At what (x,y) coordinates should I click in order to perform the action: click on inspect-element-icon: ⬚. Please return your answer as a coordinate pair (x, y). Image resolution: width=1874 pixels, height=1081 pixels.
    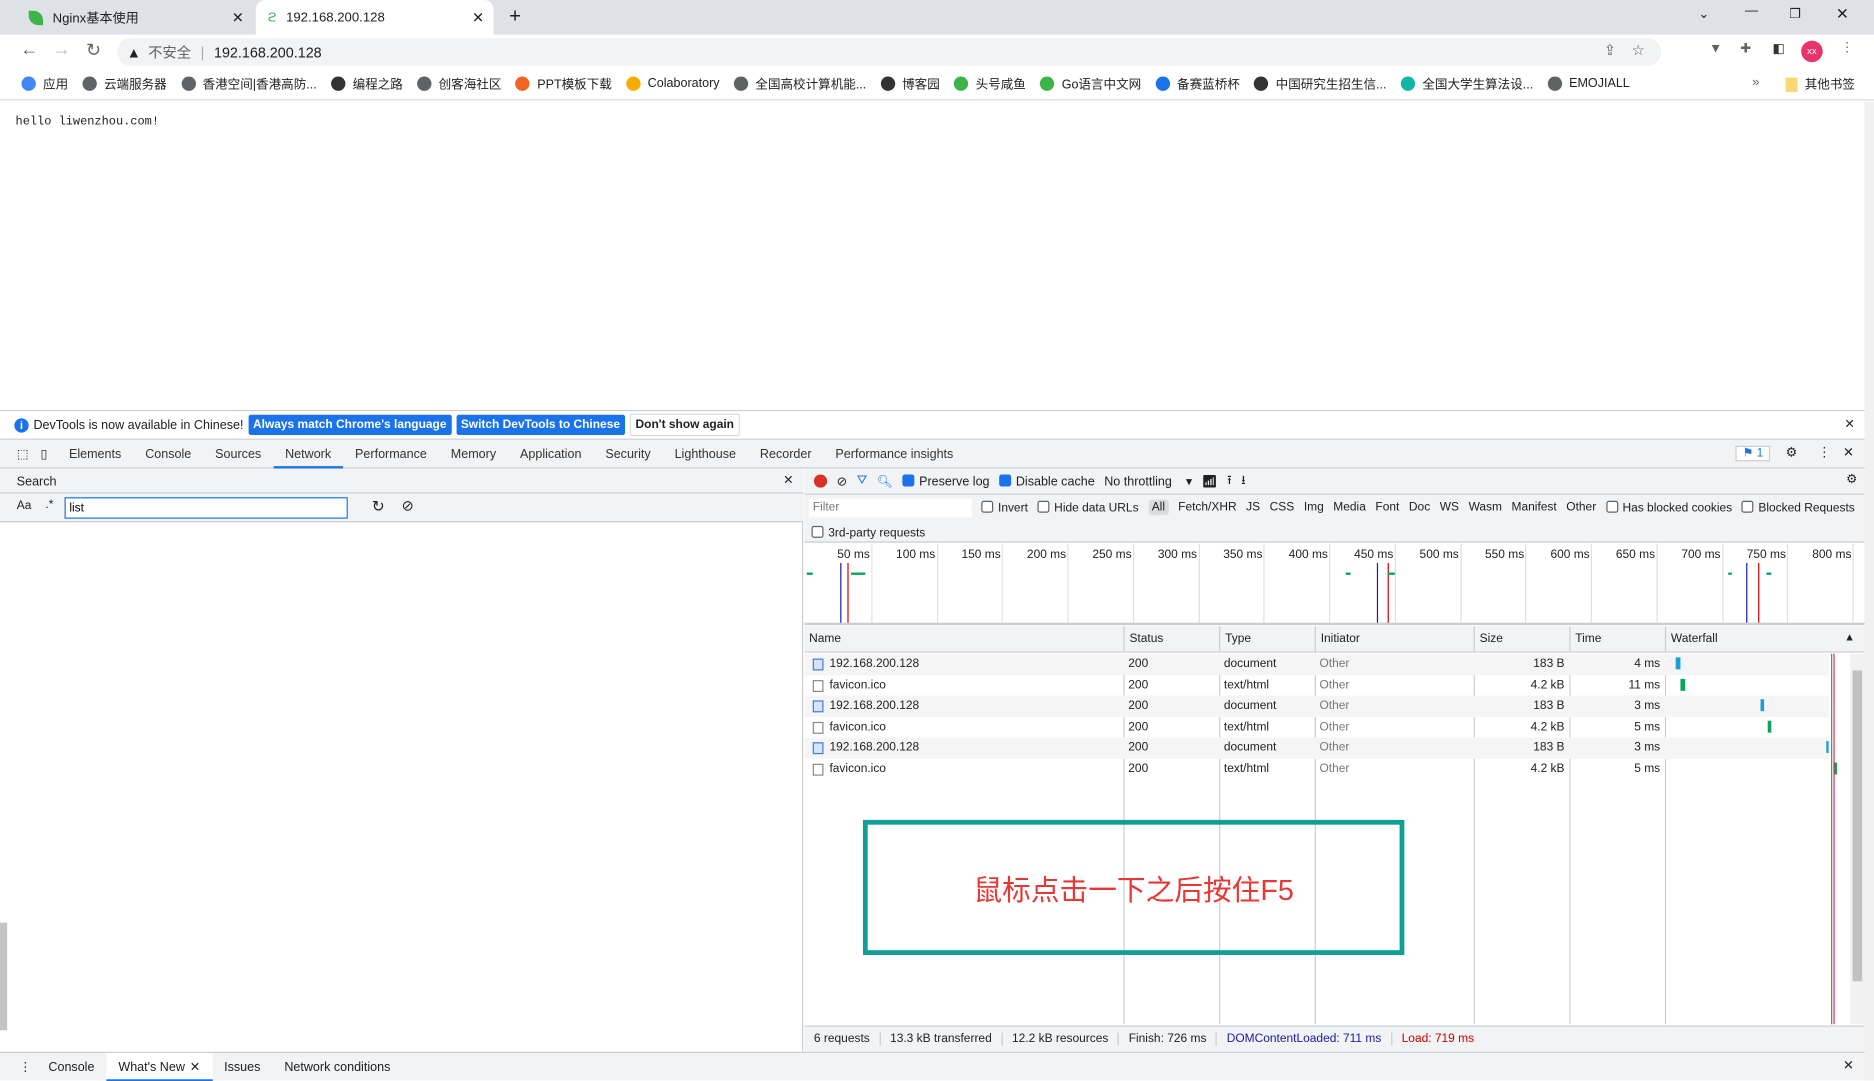
    Looking at the image, I should click on (23, 453).